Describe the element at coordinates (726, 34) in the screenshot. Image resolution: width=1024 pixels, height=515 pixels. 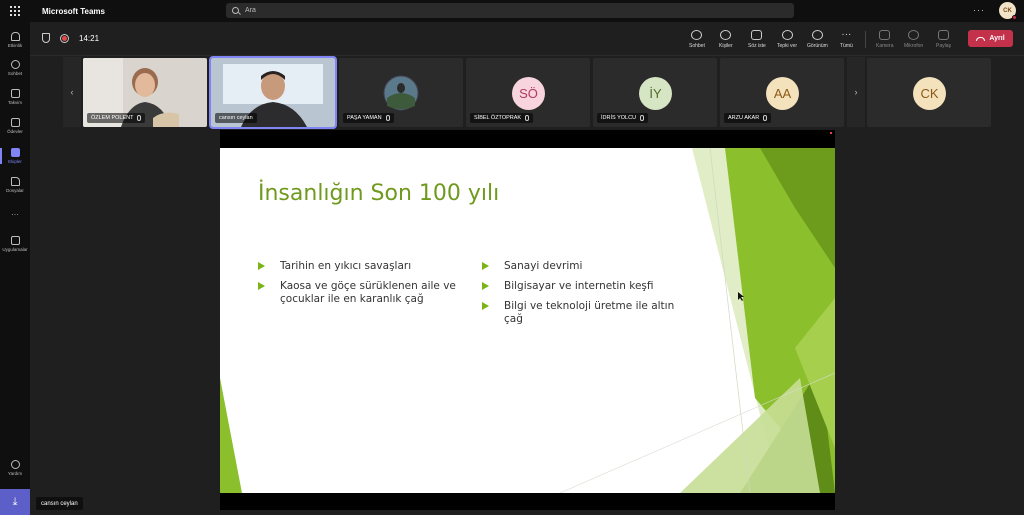
I see `people-icon` at that location.